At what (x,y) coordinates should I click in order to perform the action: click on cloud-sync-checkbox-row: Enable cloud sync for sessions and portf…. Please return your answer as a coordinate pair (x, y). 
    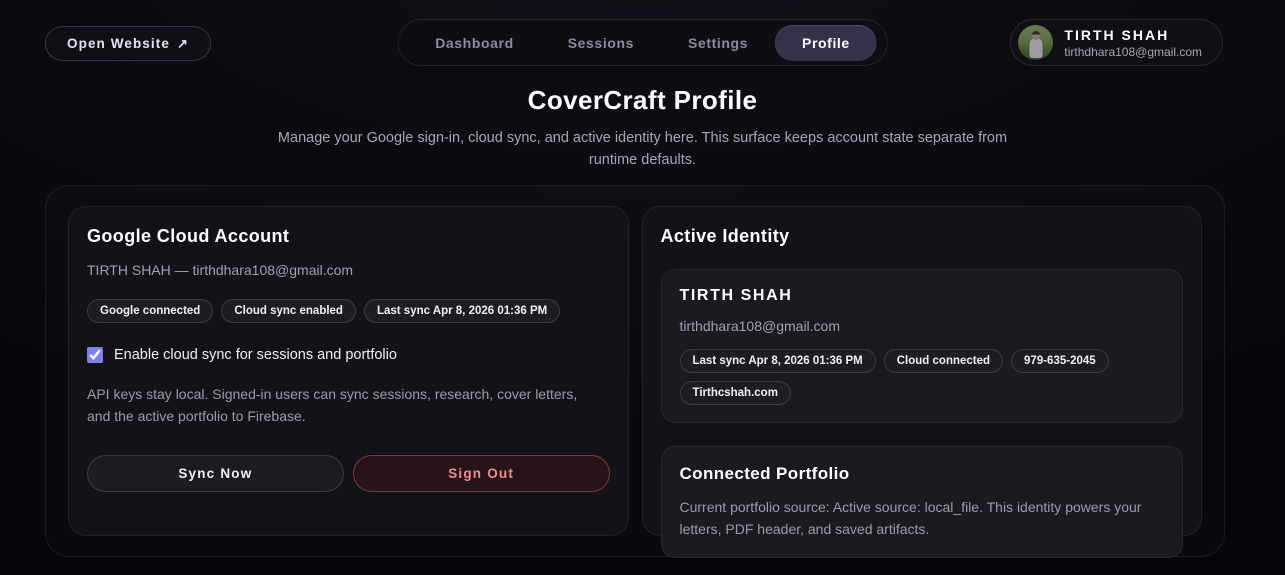
    Looking at the image, I should click on (348, 355).